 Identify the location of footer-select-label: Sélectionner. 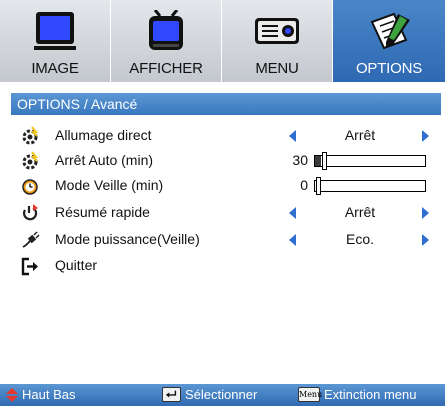
(221, 394).